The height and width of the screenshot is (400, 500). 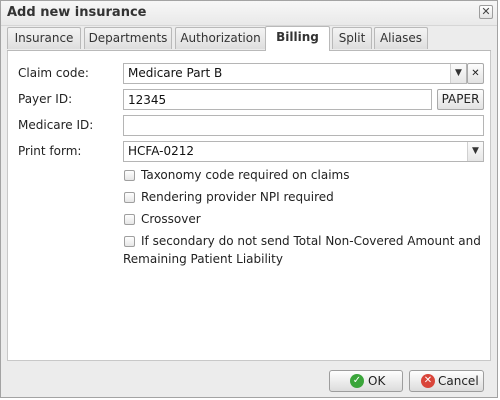 What do you see at coordinates (77, 12) in the screenshot?
I see `dialog-title: Add new insurance` at bounding box center [77, 12].